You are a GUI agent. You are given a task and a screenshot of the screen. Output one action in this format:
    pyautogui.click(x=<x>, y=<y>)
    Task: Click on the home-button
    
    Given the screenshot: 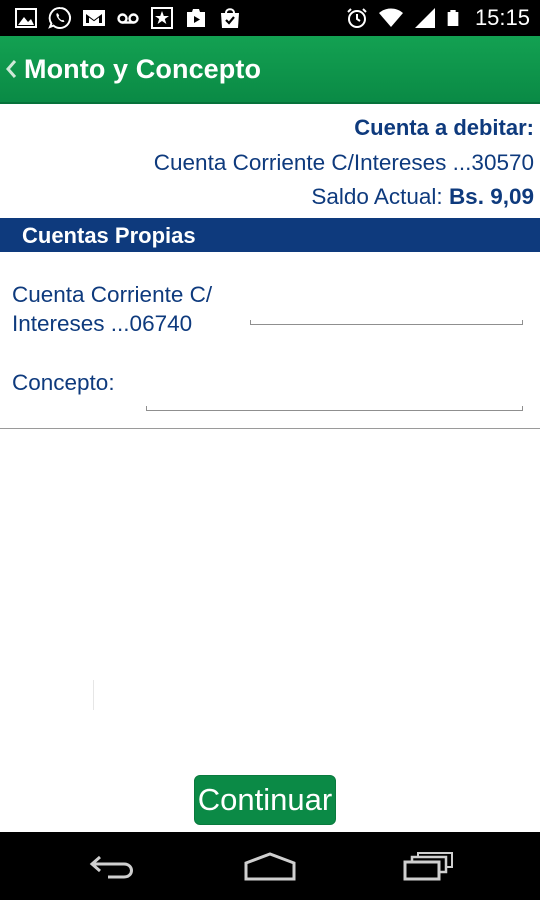 What is the action you would take?
    pyautogui.click(x=270, y=866)
    